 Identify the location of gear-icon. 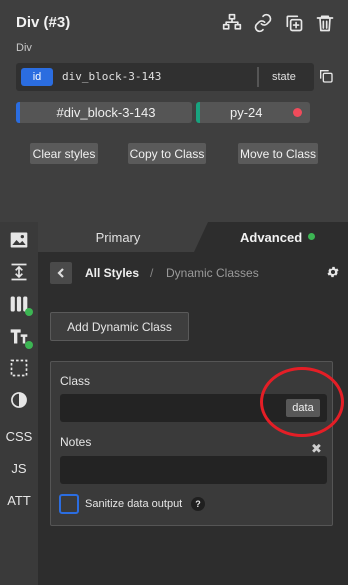
(333, 272).